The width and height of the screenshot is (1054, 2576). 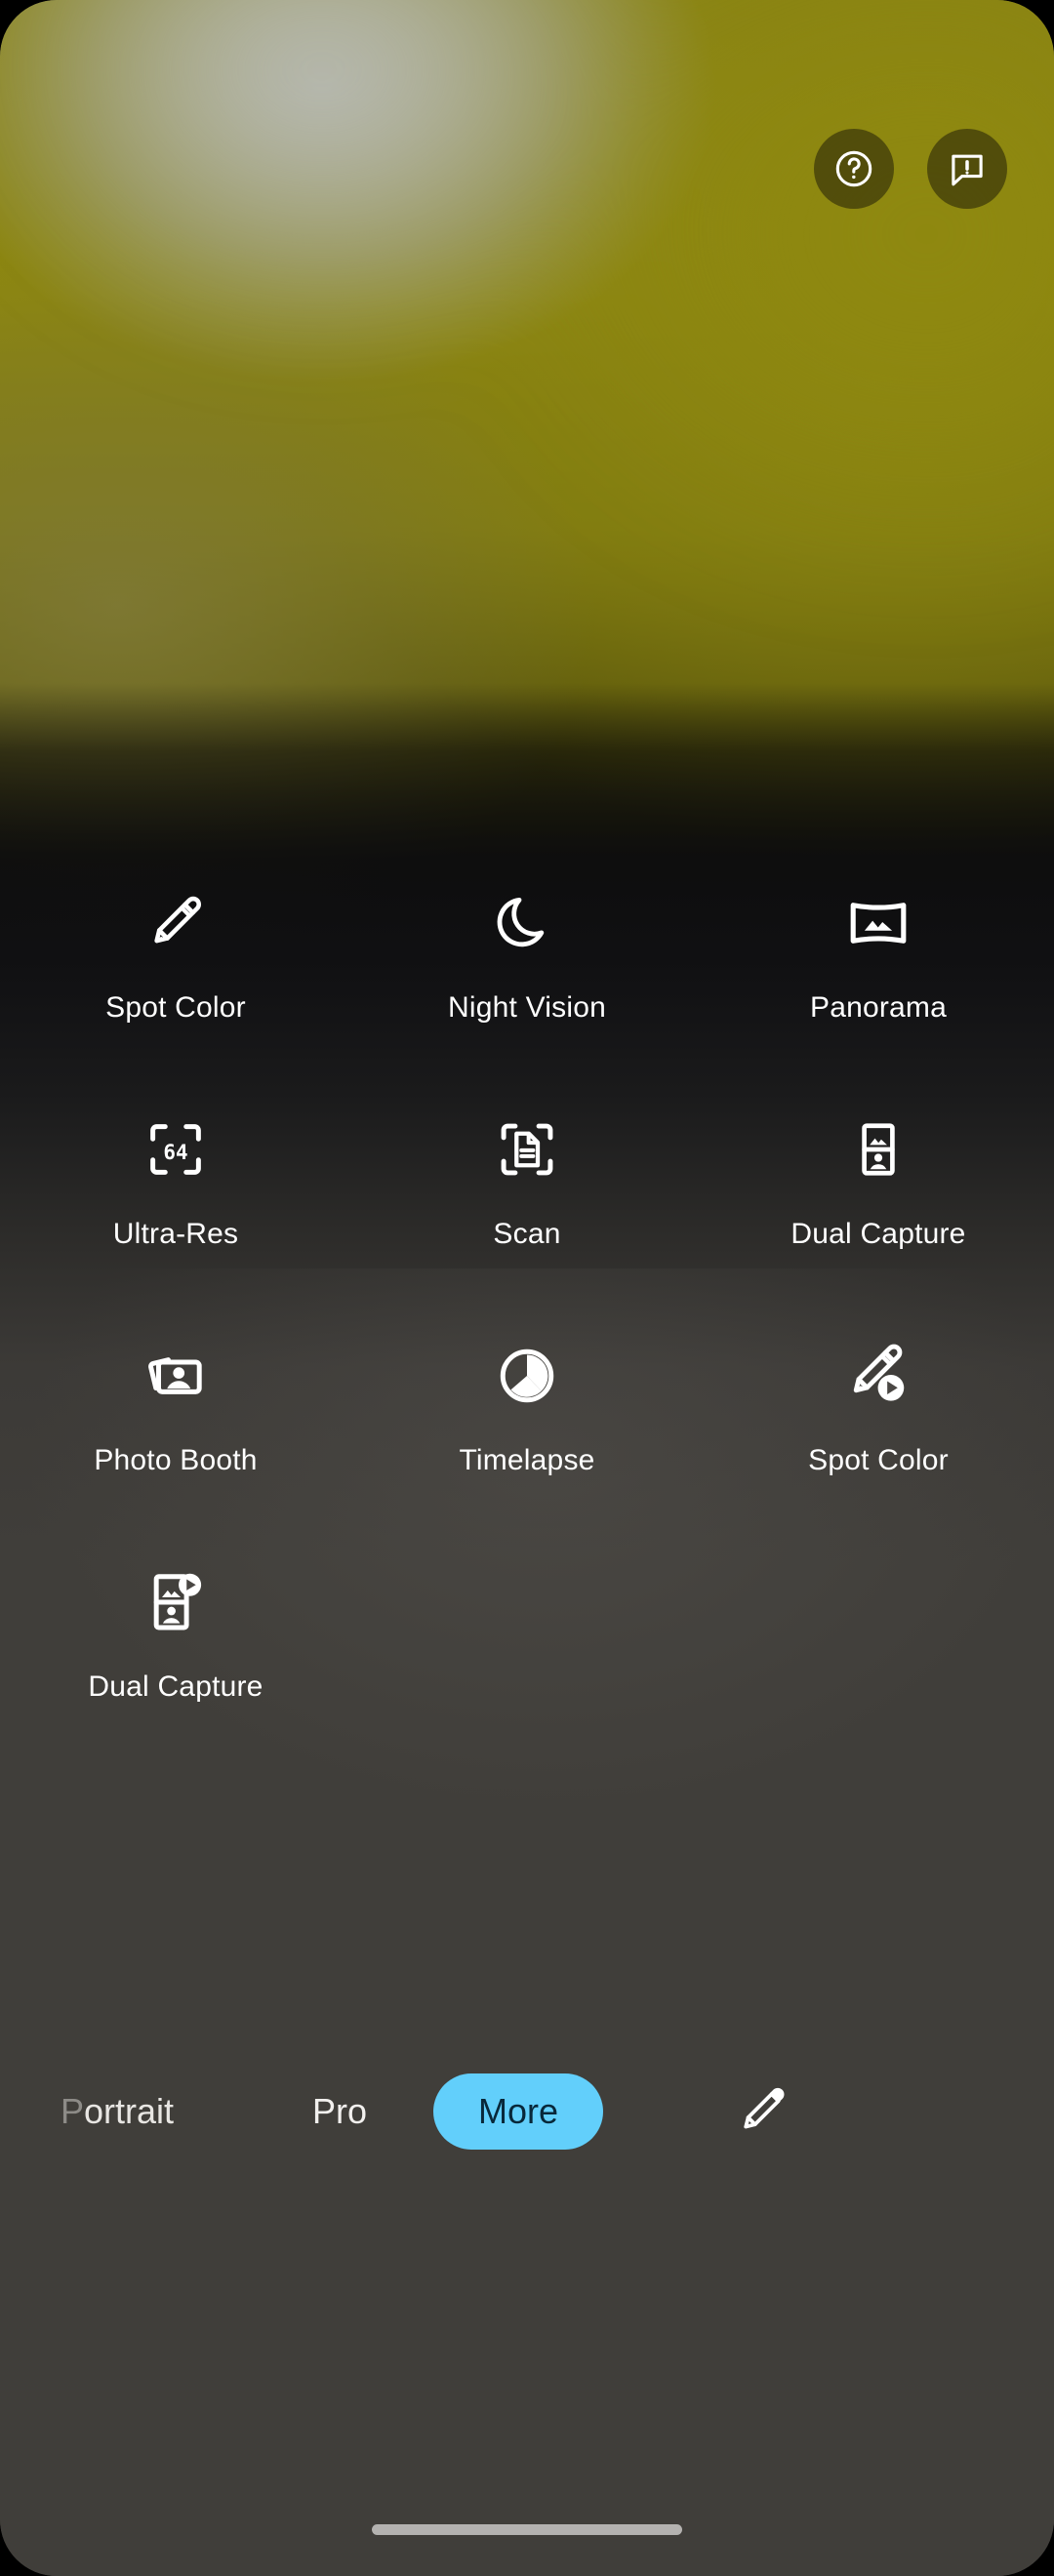 I want to click on dual-capture-video-icon, so click(x=176, y=1602).